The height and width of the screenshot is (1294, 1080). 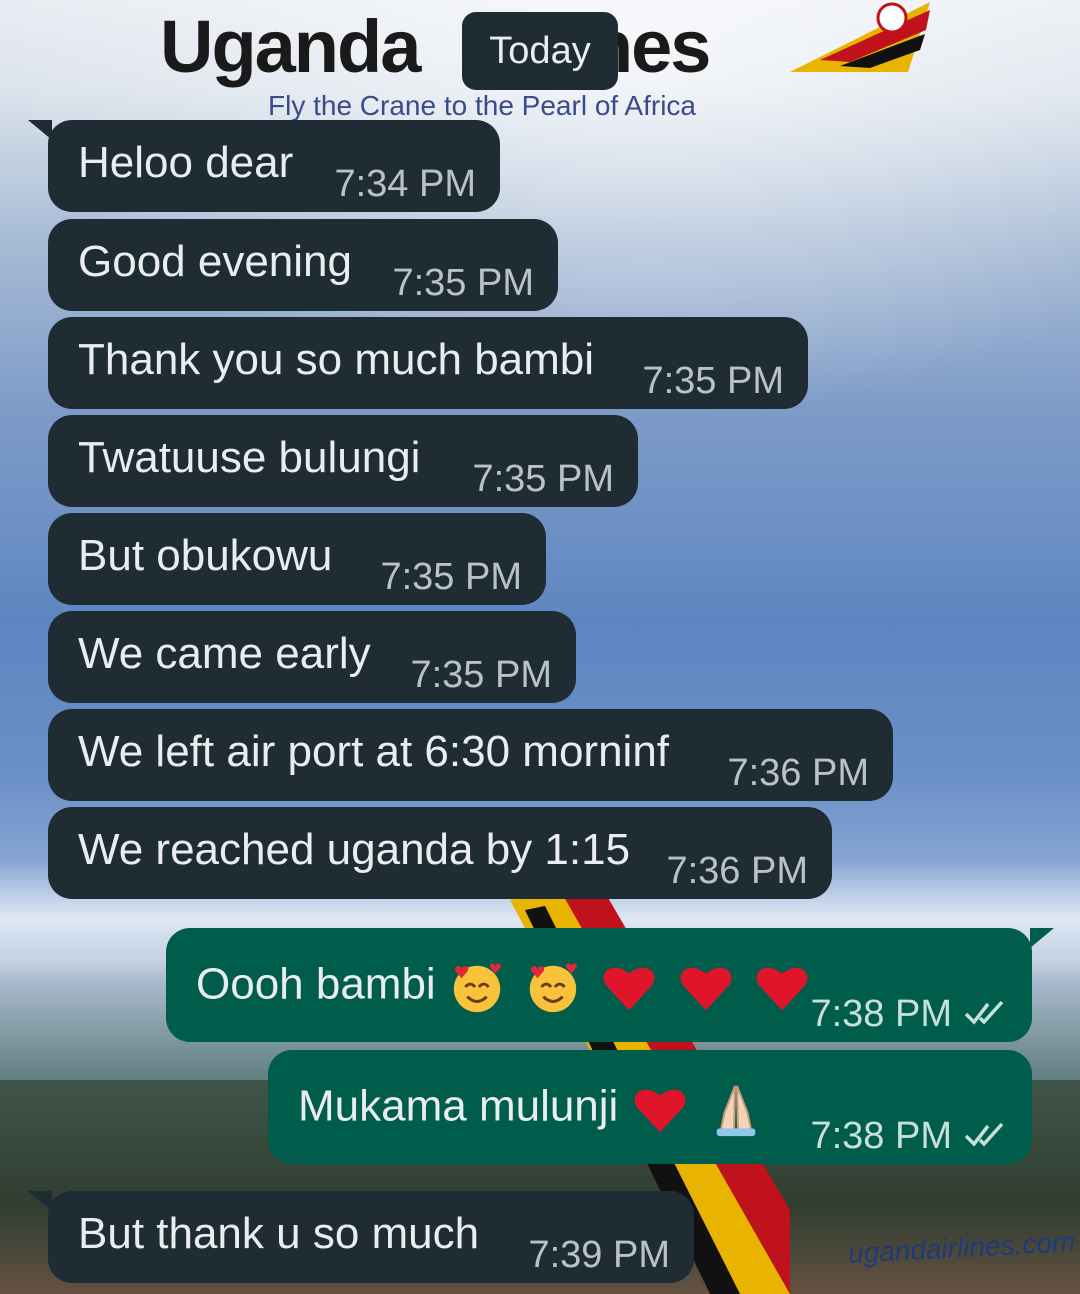 I want to click on message-text: Heloo dear, so click(x=186, y=162).